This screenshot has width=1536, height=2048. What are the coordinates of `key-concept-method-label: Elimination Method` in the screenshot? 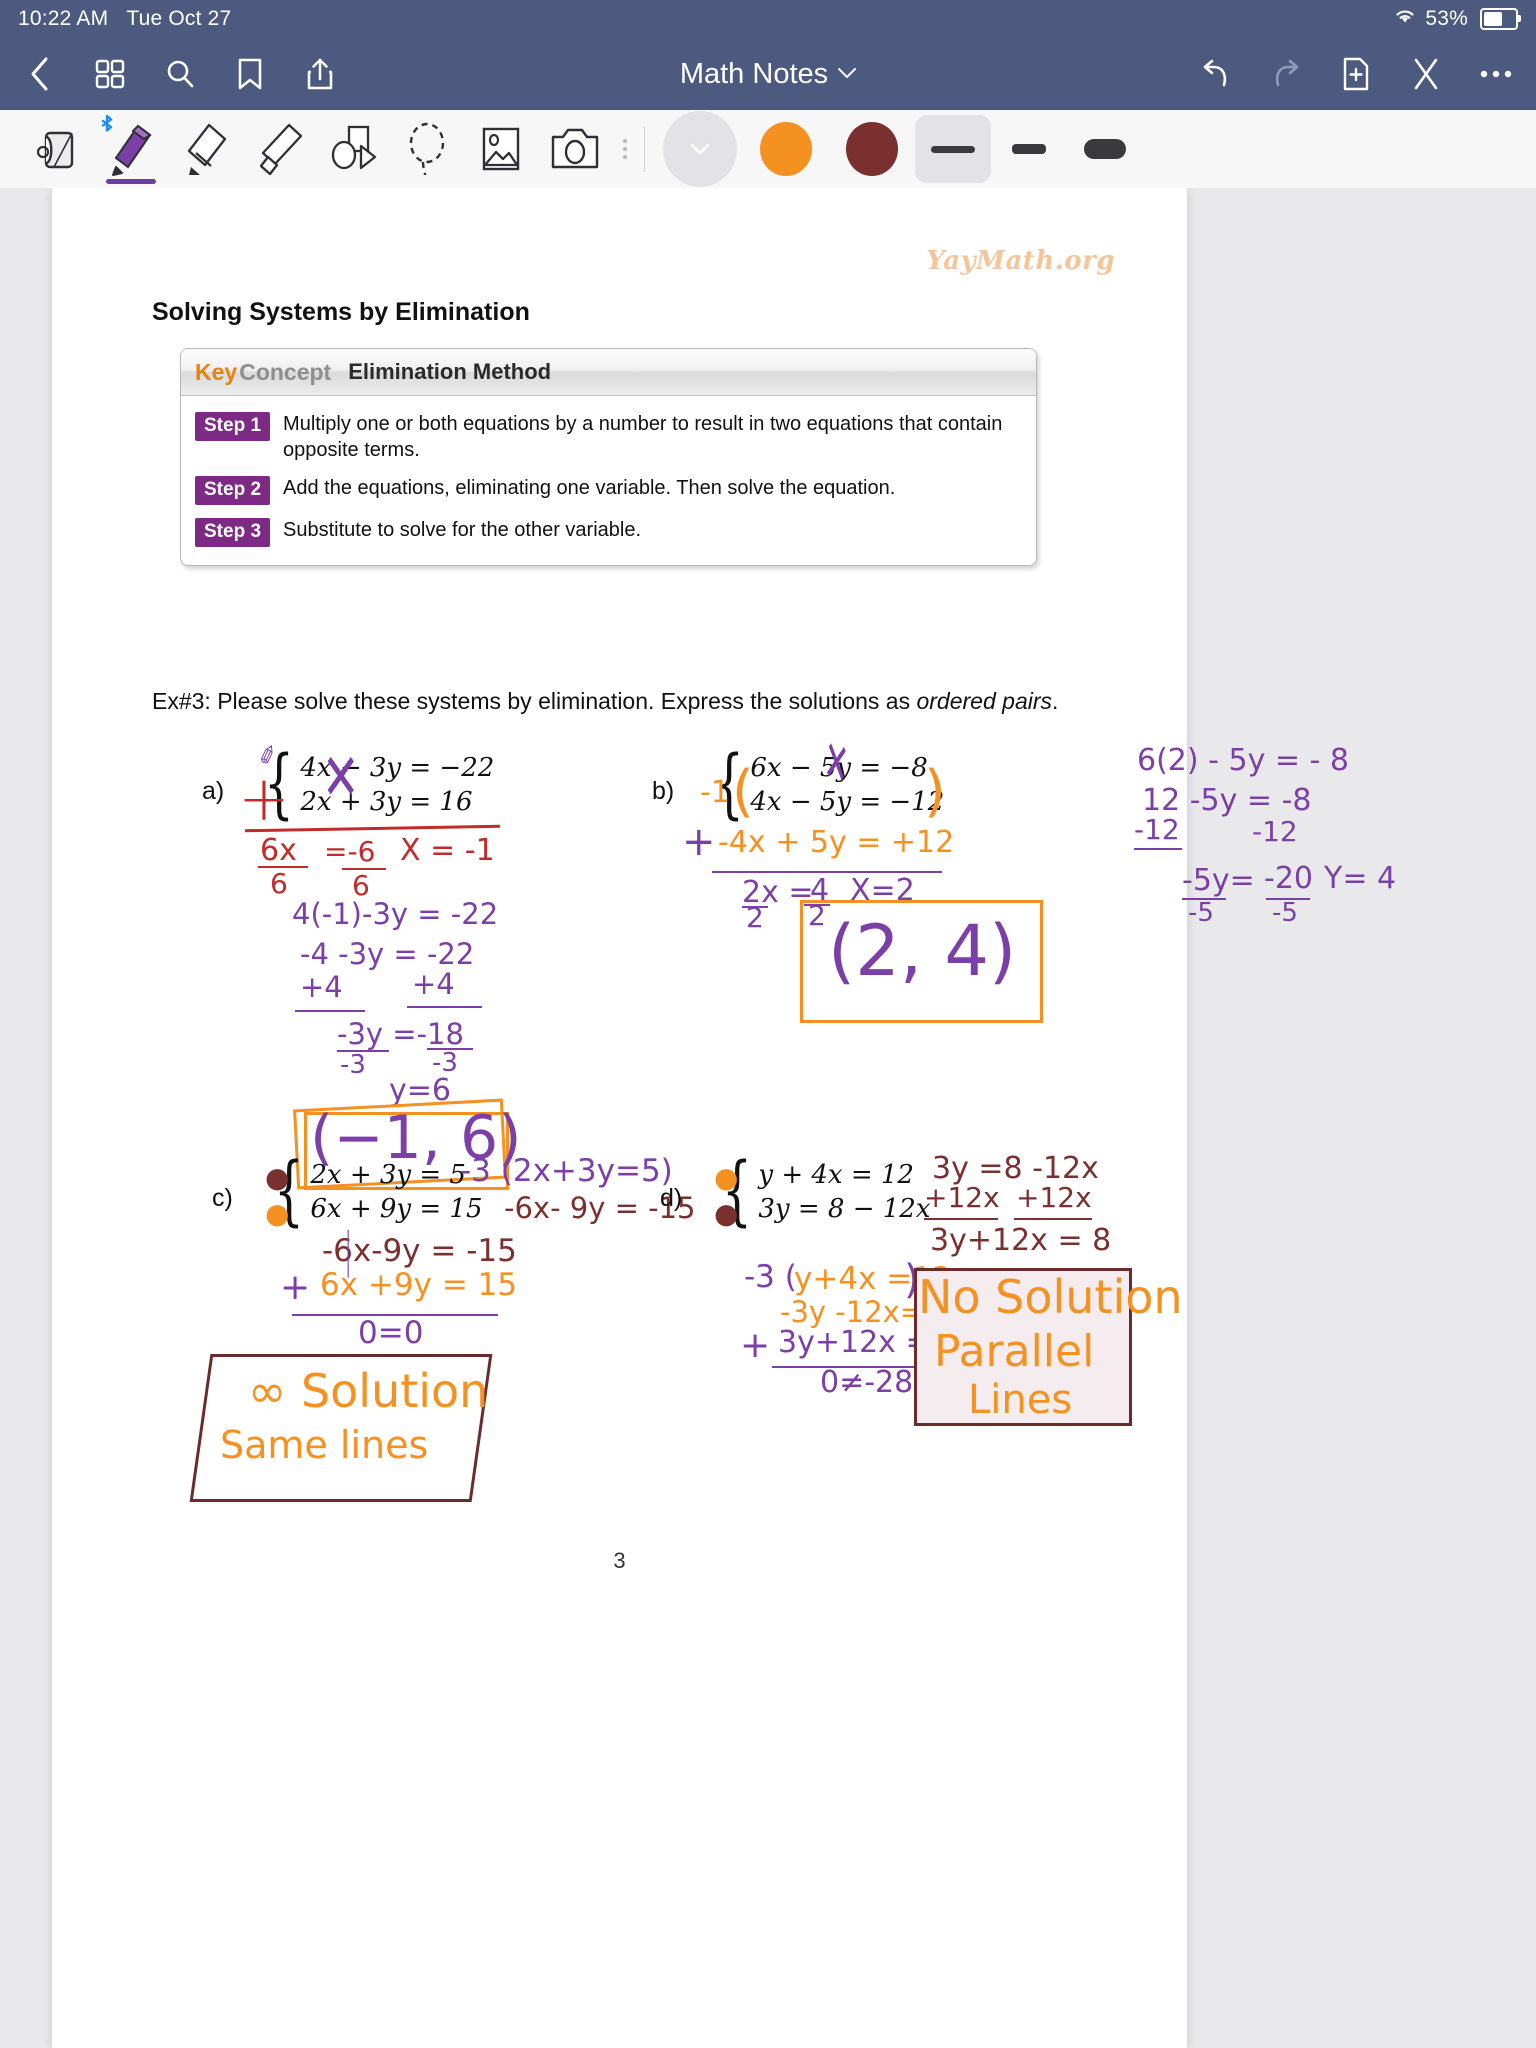 It's located at (450, 371).